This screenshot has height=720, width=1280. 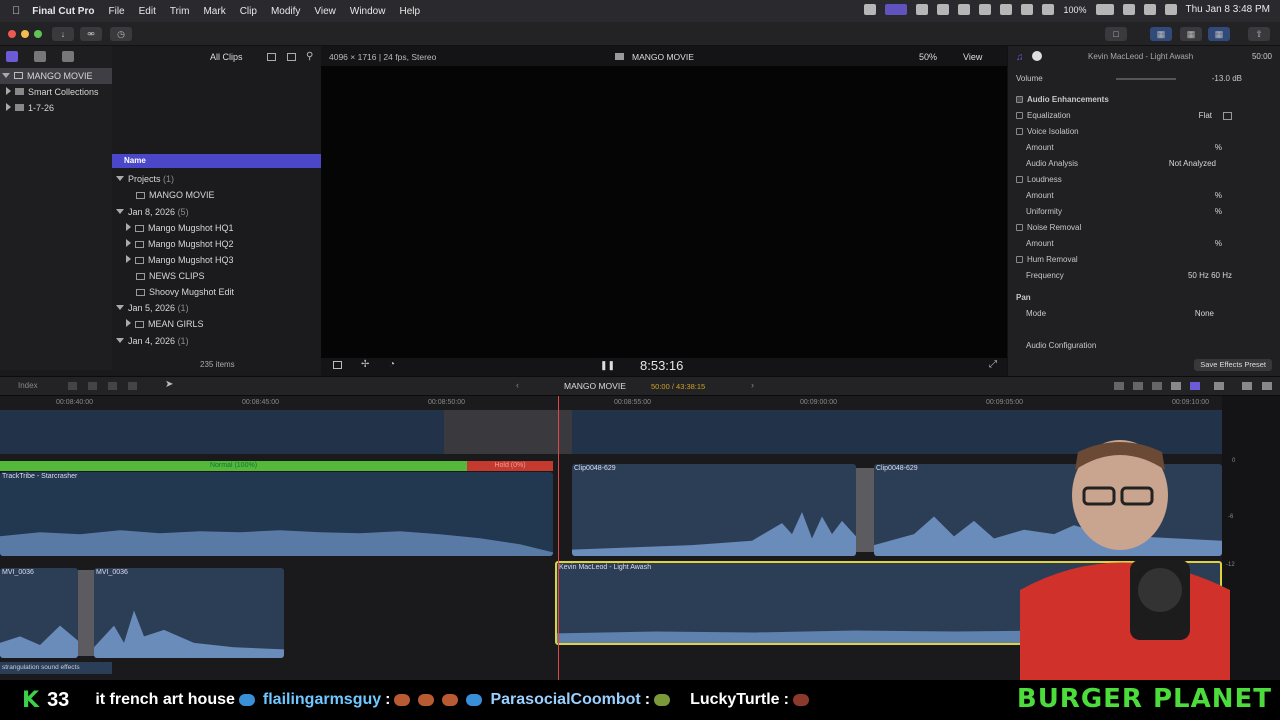 What do you see at coordinates (214, 11) in the screenshot?
I see `menu-mark: Mark` at bounding box center [214, 11].